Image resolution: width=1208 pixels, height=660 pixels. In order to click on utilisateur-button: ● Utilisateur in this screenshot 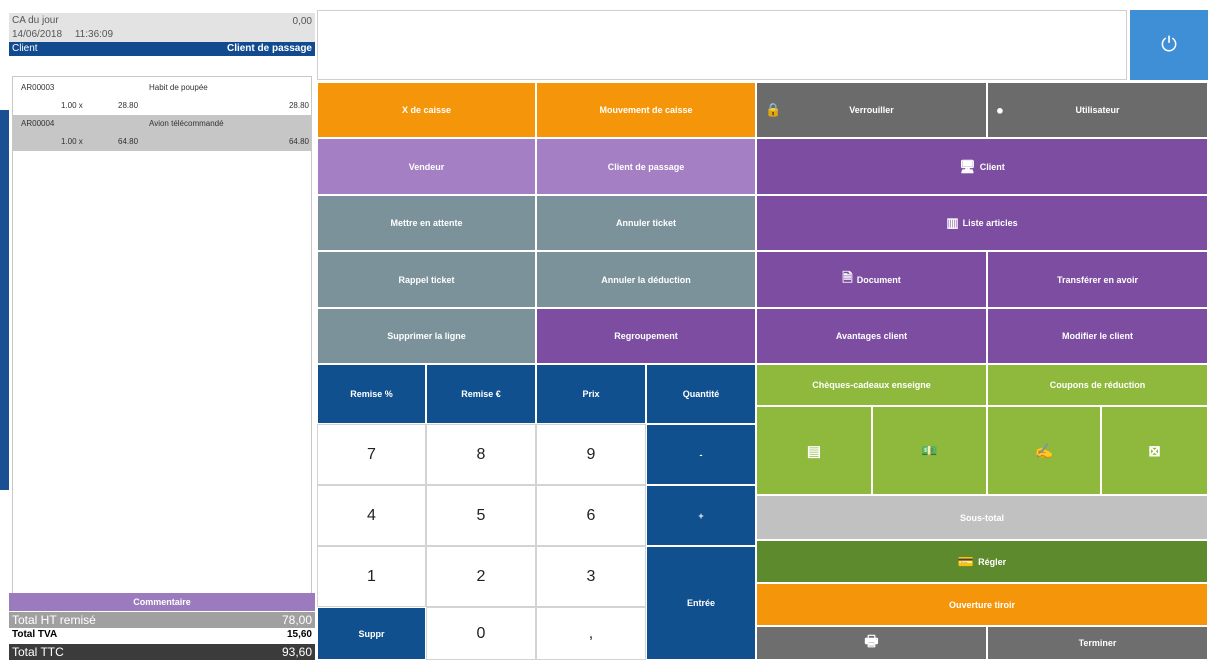, I will do `click(1097, 110)`.